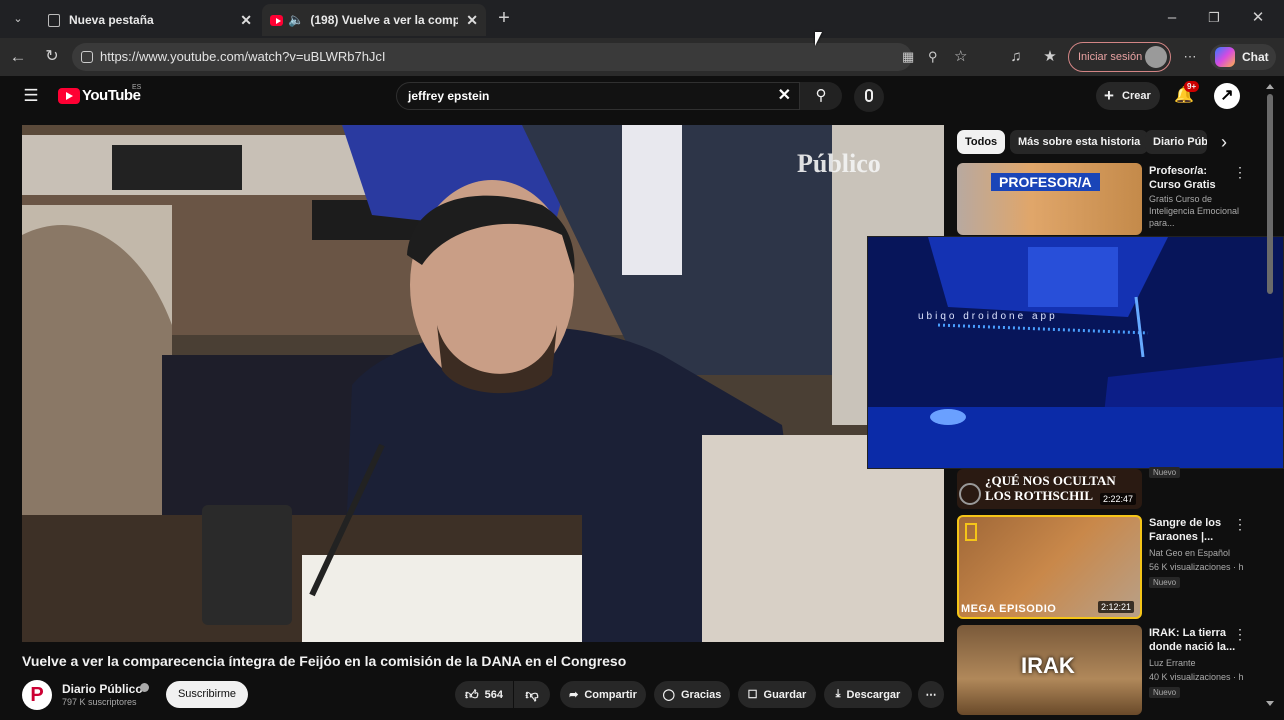  Describe the element at coordinates (777, 694) in the screenshot. I see `save-button: ☐ Guardar` at that location.